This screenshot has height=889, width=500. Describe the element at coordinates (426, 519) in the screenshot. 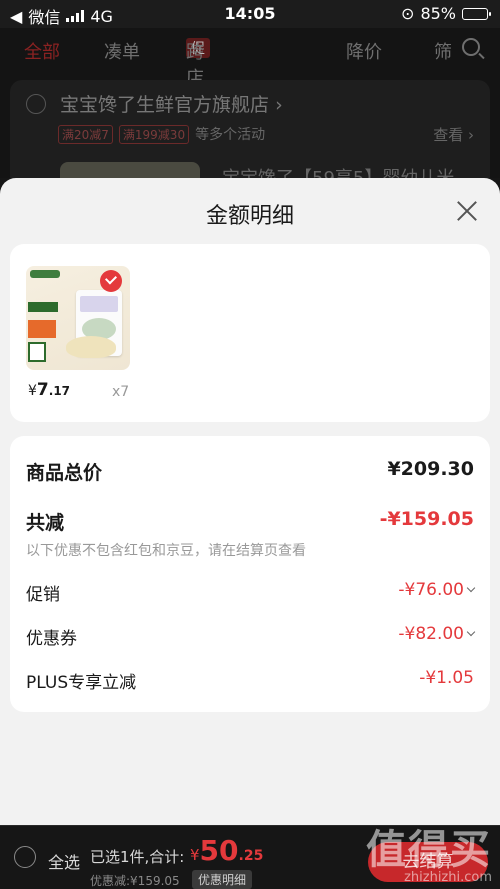

I see `reduce-value: -¥159.05` at that location.